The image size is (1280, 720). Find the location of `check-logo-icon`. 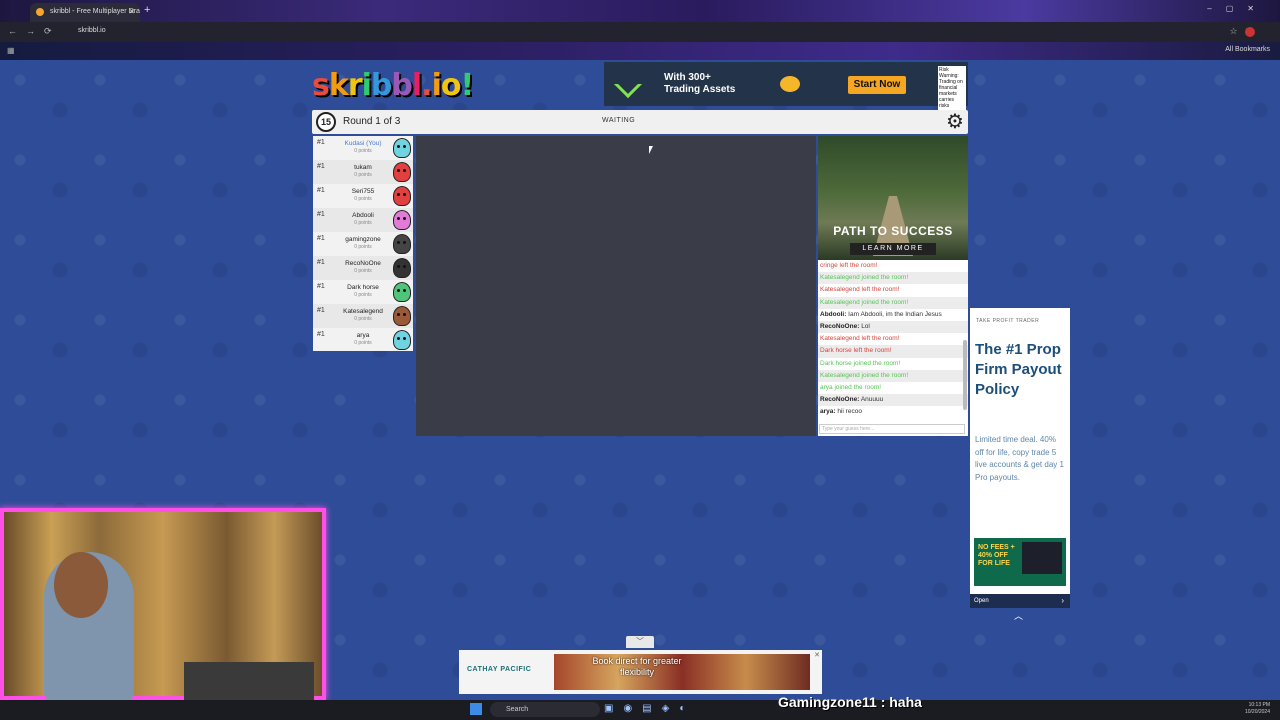

check-logo-icon is located at coordinates (628, 84).